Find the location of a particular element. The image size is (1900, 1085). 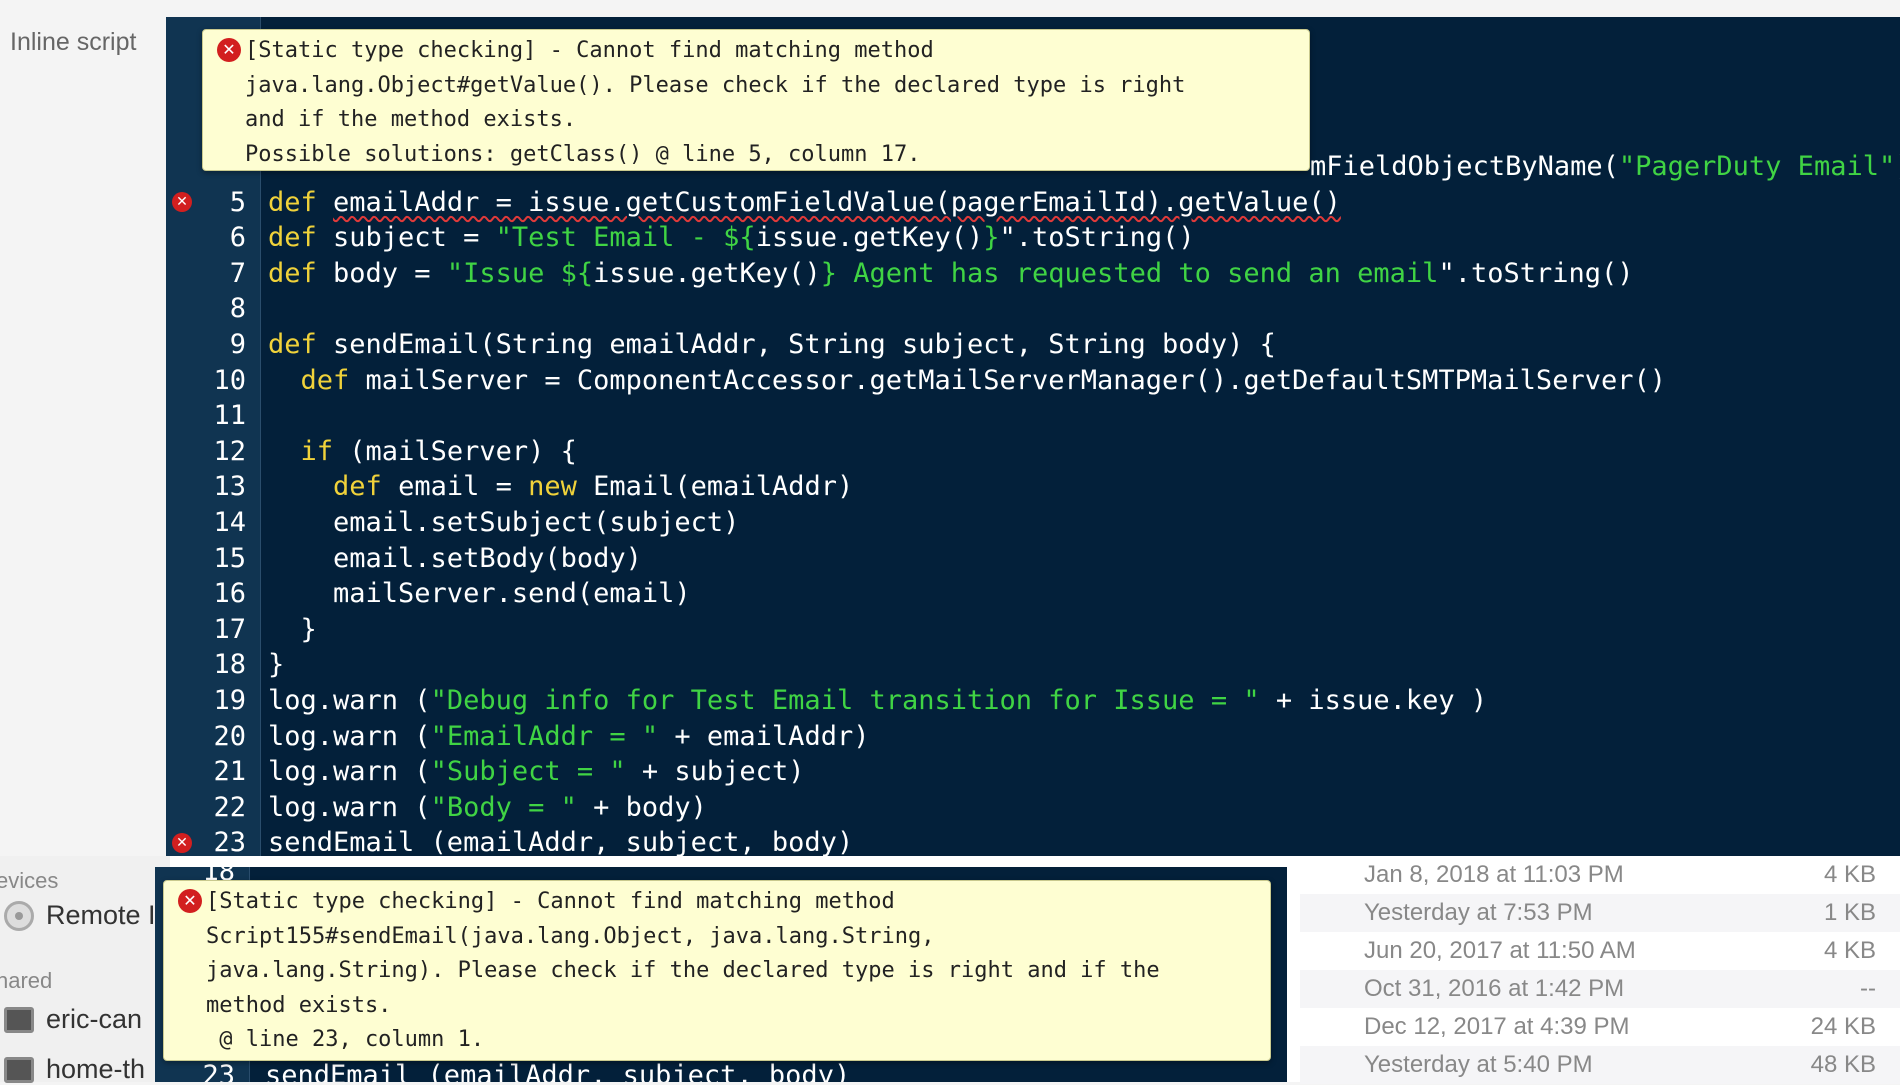

line-number: 15 is located at coordinates (229, 558).